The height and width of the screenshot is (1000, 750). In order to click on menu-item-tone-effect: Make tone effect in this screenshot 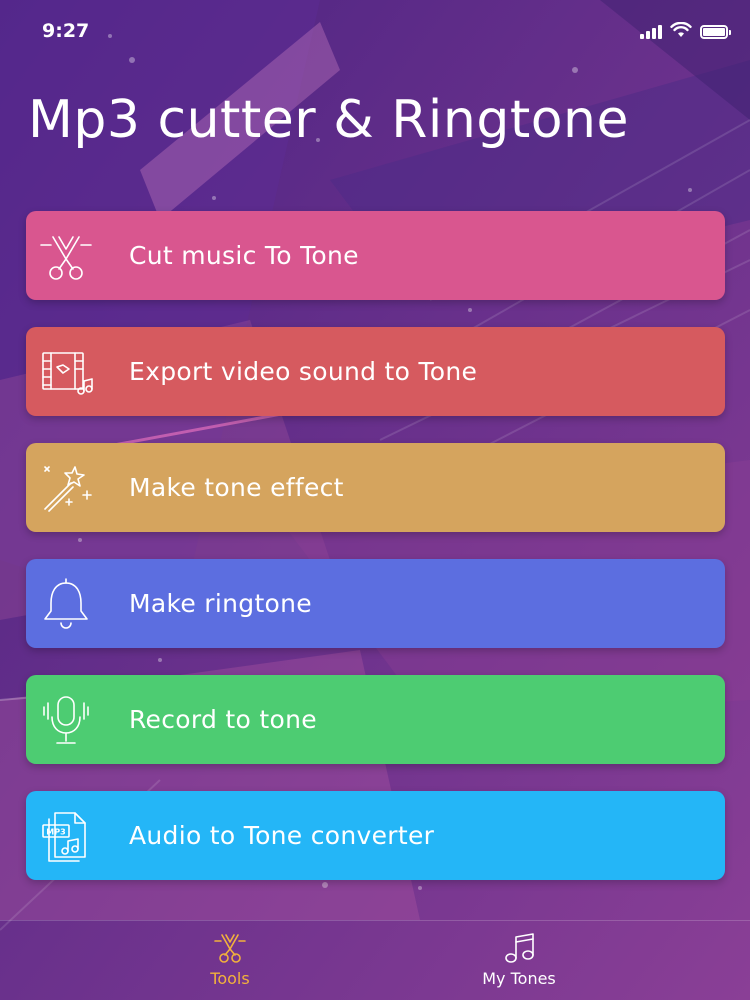, I will do `click(375, 487)`.